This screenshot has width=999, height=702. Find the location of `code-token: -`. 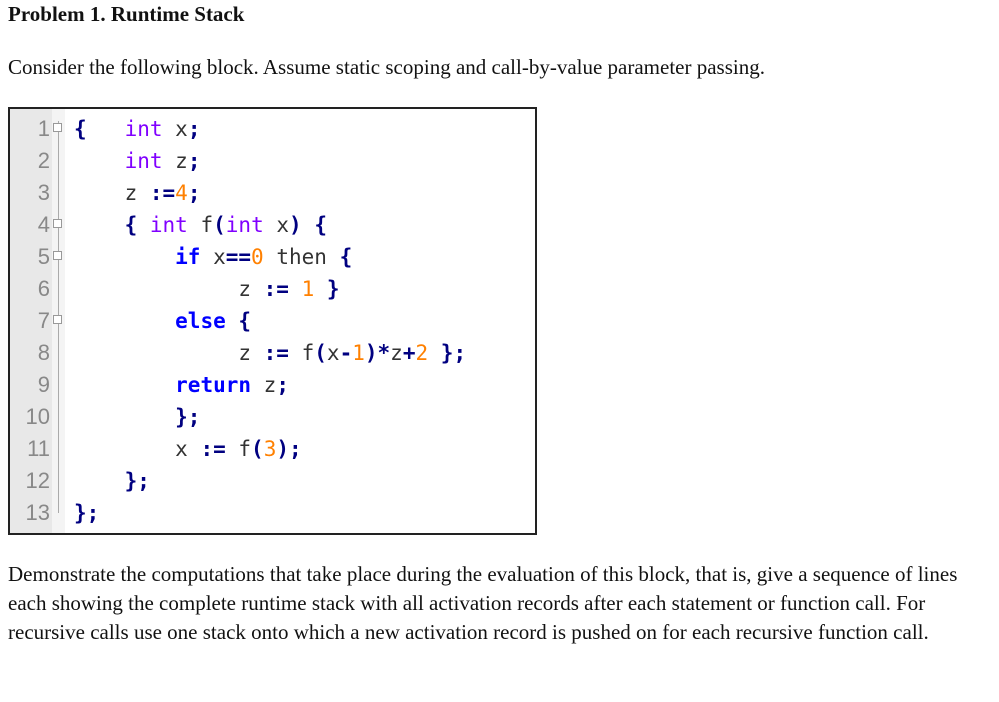

code-token: - is located at coordinates (346, 353).